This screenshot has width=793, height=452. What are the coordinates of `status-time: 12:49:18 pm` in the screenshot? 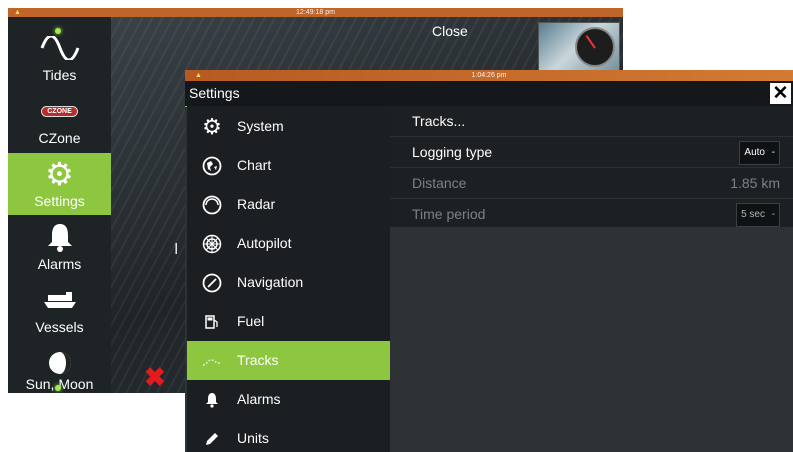 It's located at (315, 12).